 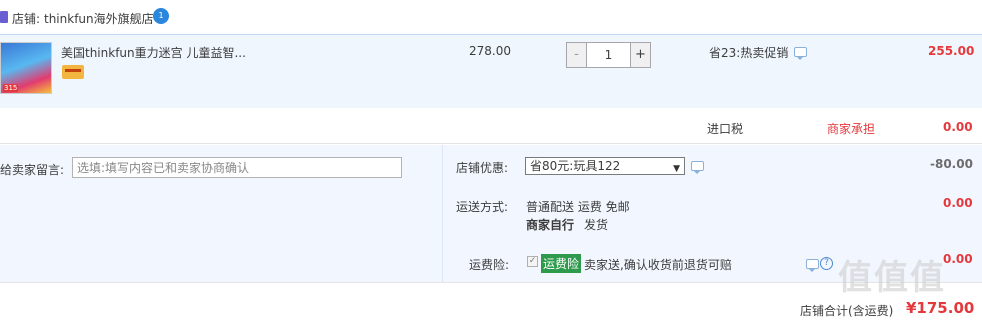 What do you see at coordinates (532, 261) in the screenshot?
I see `freight-insurance-checkbox: ✓` at bounding box center [532, 261].